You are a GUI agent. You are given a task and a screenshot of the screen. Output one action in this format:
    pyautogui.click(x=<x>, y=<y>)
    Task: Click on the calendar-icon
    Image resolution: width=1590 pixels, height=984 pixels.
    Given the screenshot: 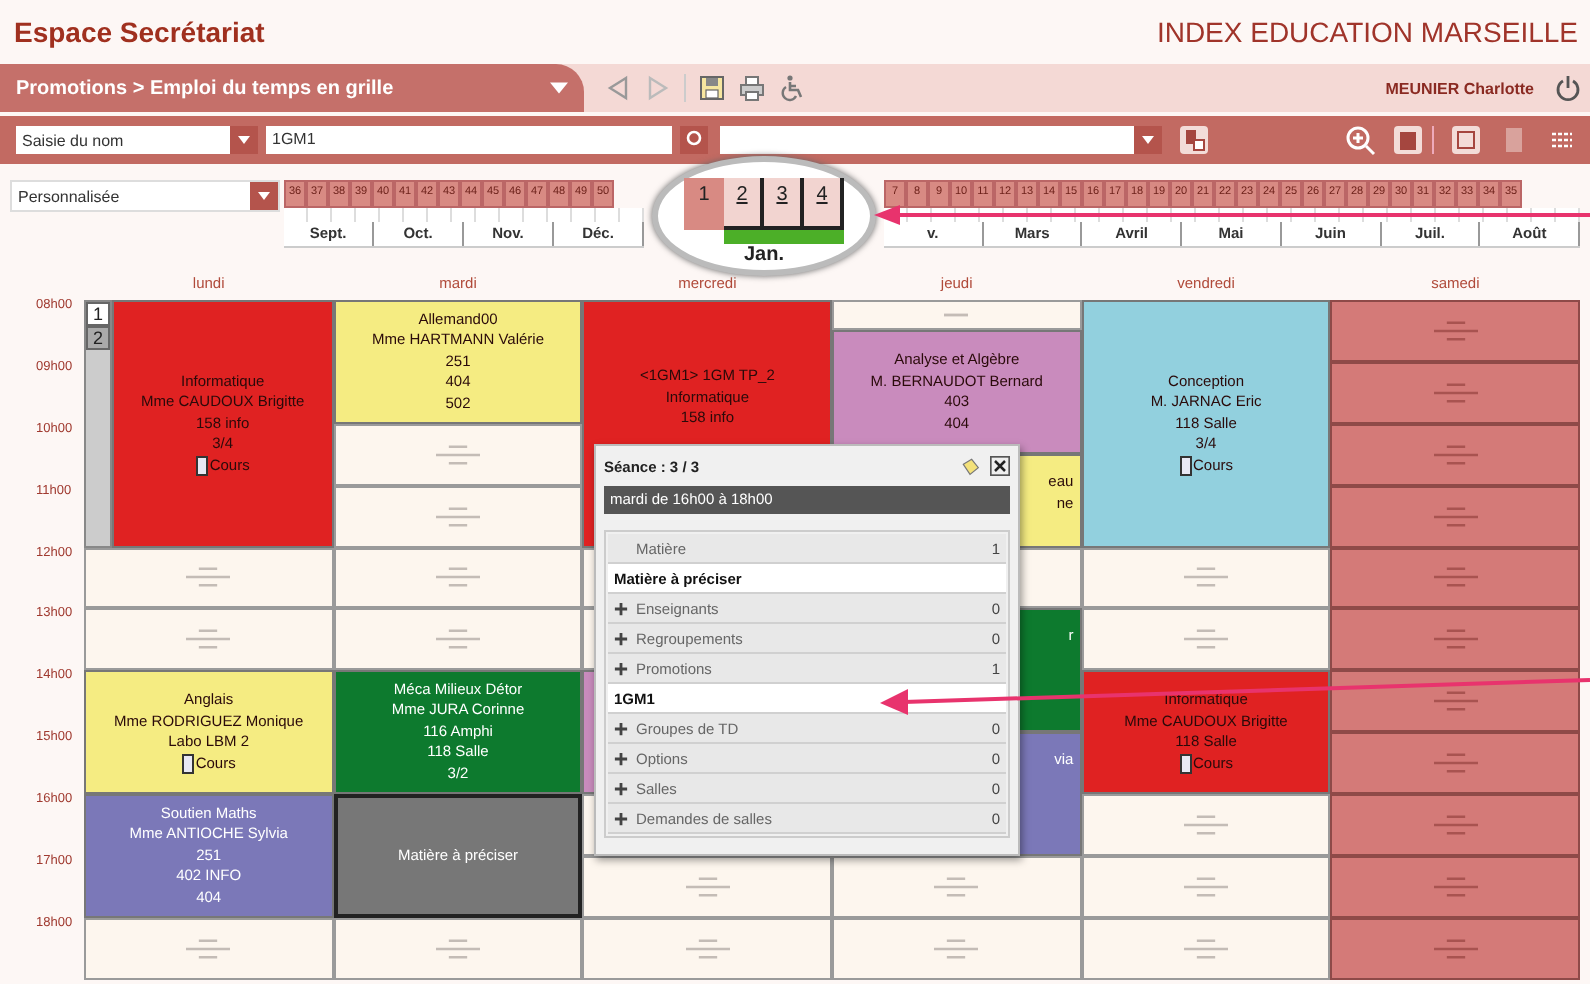 What is the action you would take?
    pyautogui.click(x=1466, y=140)
    